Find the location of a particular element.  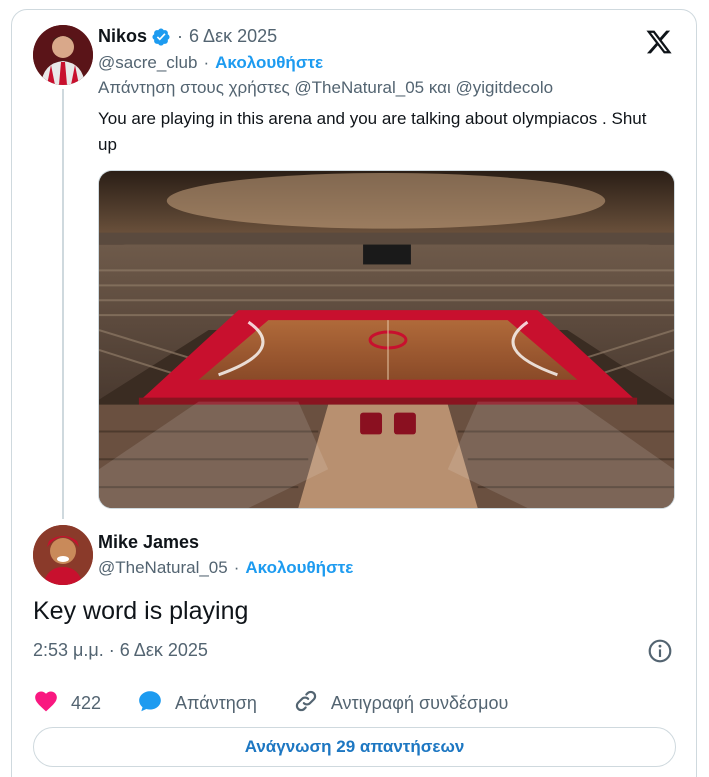

reply-button: Απάντηση is located at coordinates (197, 703).